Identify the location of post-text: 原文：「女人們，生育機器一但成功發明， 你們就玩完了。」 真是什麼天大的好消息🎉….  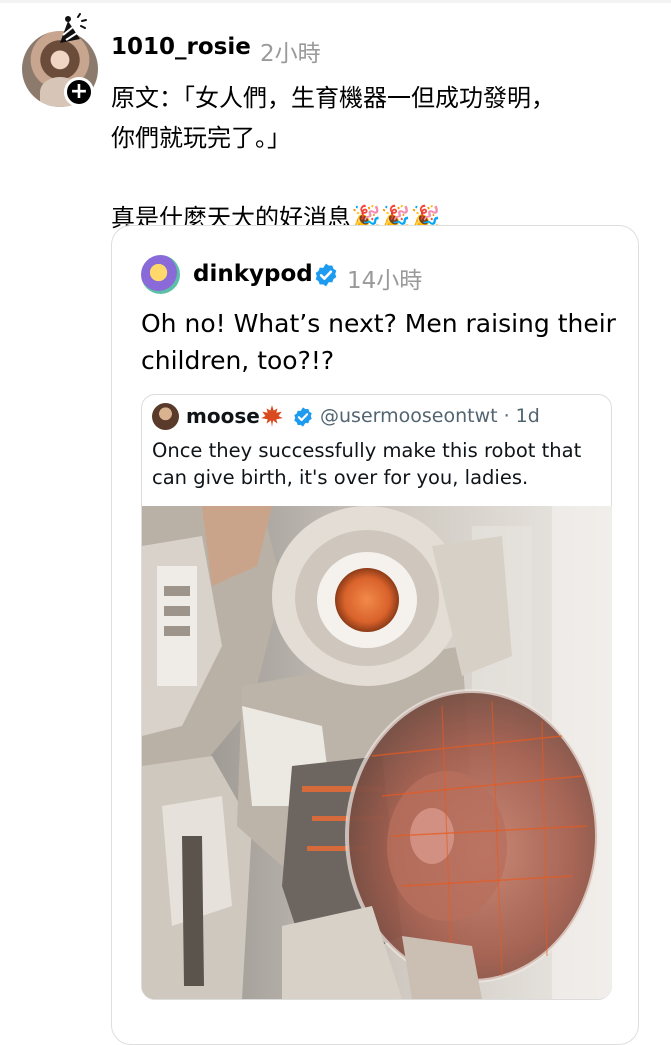
(333, 158).